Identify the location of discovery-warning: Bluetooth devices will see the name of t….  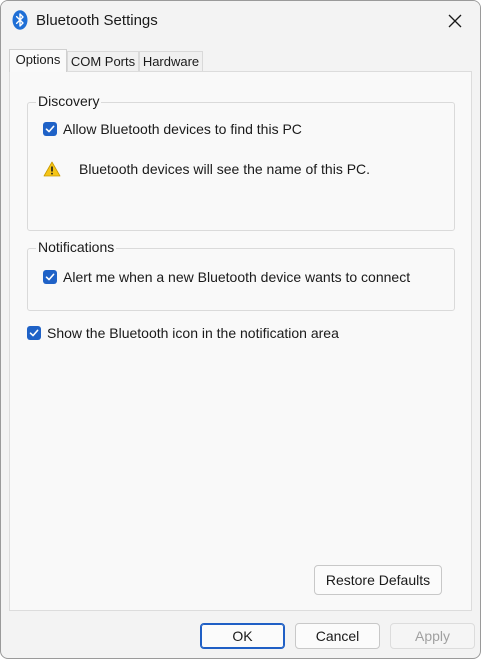
(206, 169).